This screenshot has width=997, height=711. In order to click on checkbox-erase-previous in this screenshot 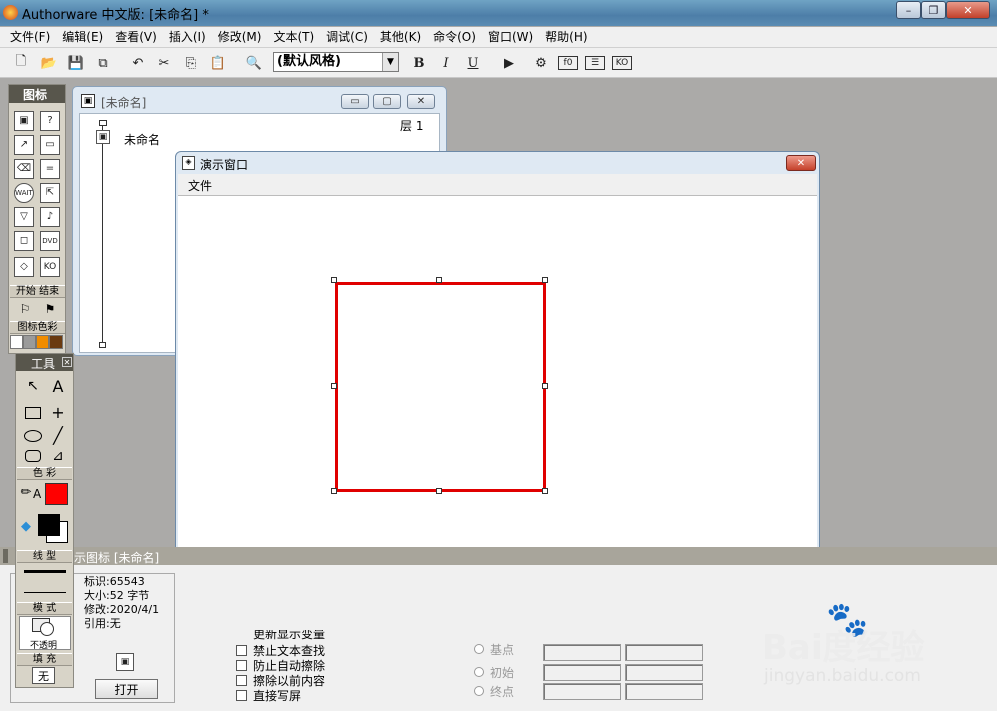, I will do `click(241, 680)`.